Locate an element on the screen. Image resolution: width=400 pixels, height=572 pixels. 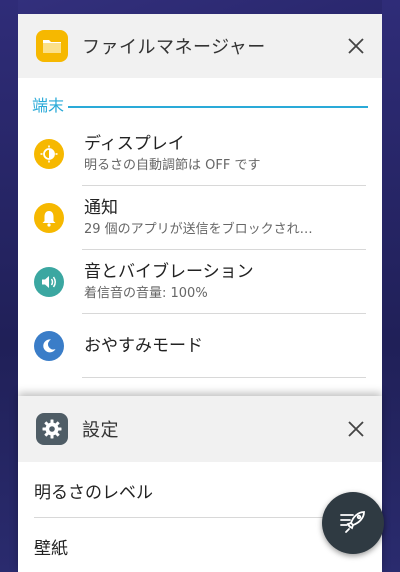
list-item-sound: 音とバイブレーション 着信音の音量: 100% is located at coordinates (200, 282).